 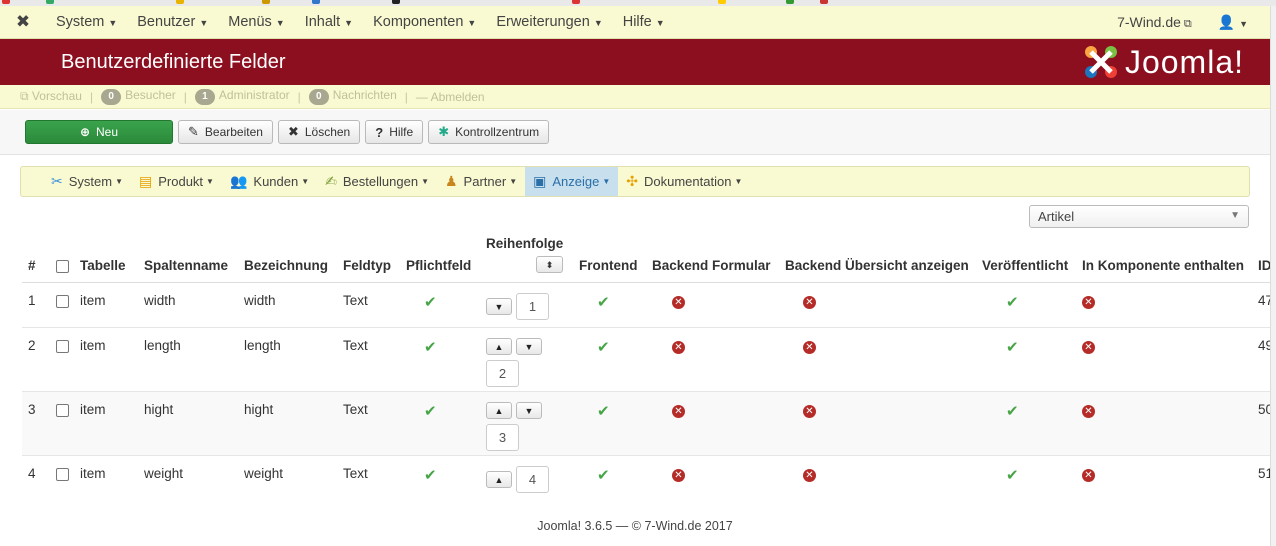 I want to click on col-in-component: In Komponente enthalten, so click(x=1162, y=257).